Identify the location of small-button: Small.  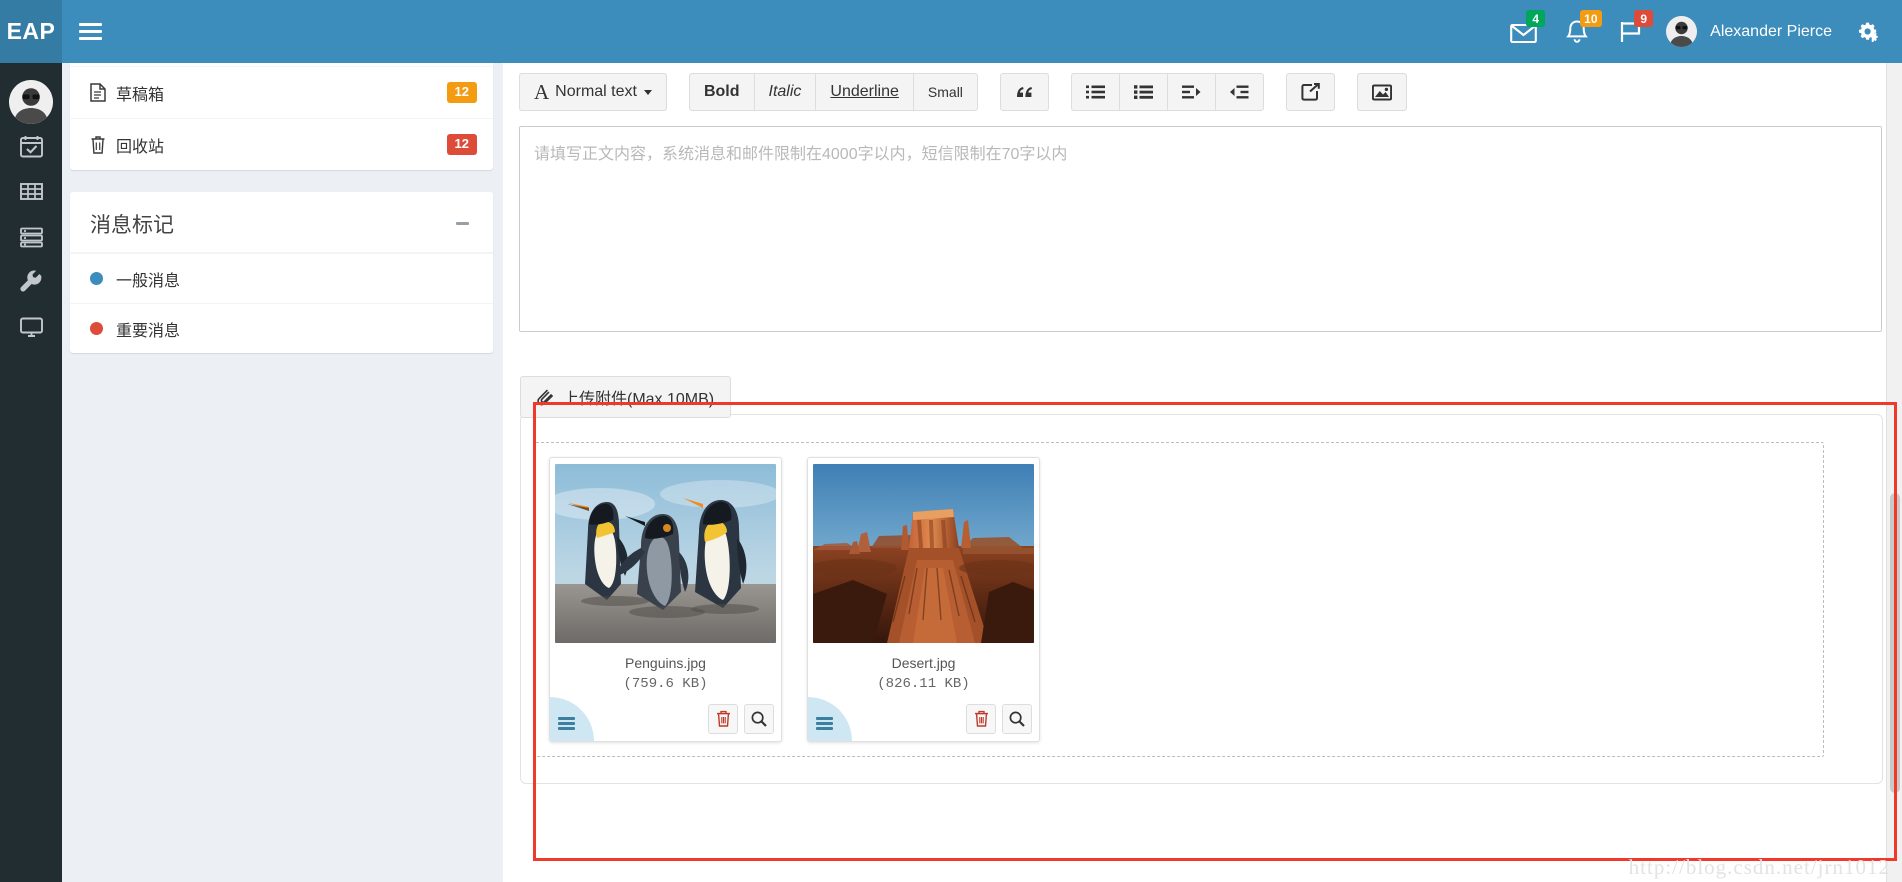
(945, 92).